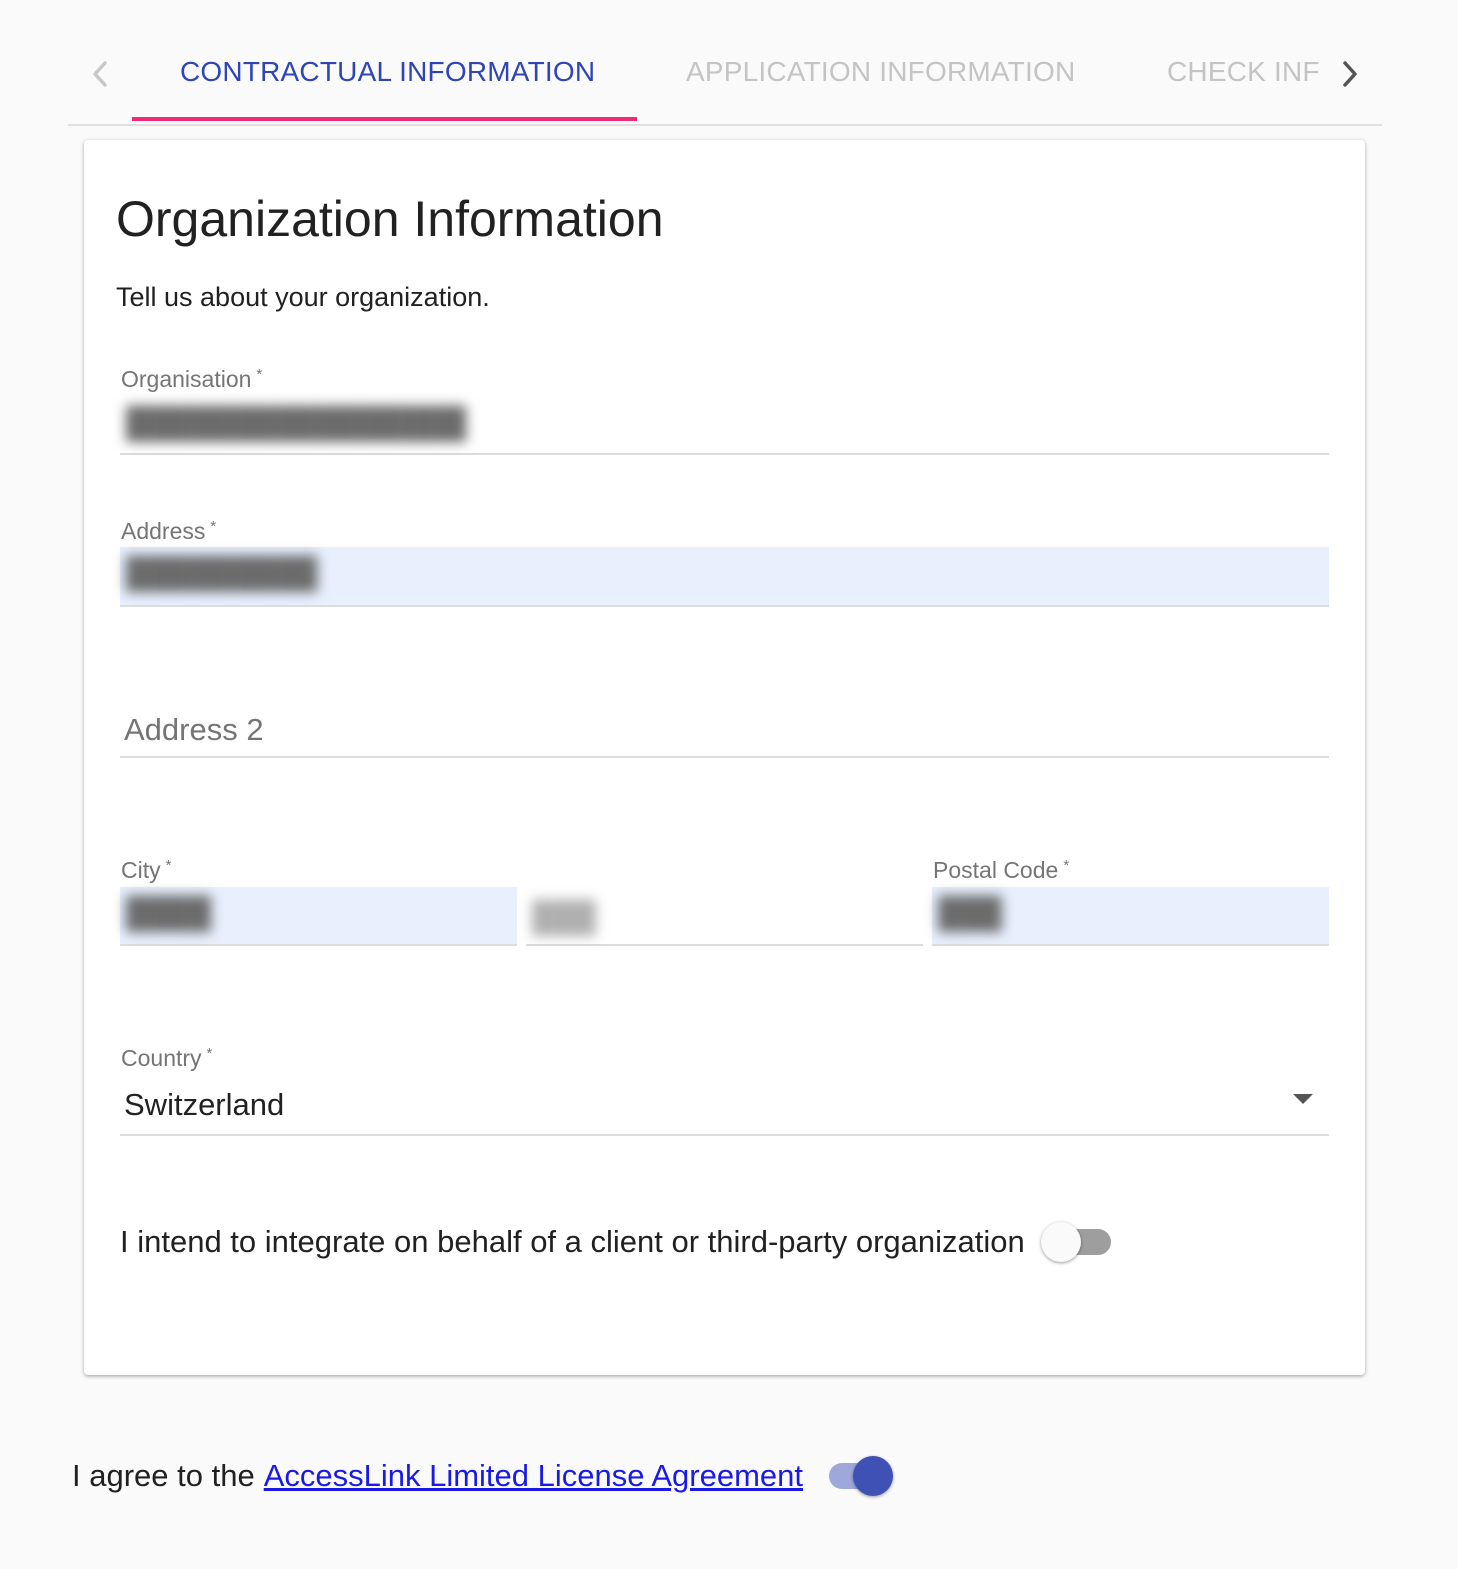 The width and height of the screenshot is (1458, 1569). I want to click on city-field: City * ████, so click(318, 902).